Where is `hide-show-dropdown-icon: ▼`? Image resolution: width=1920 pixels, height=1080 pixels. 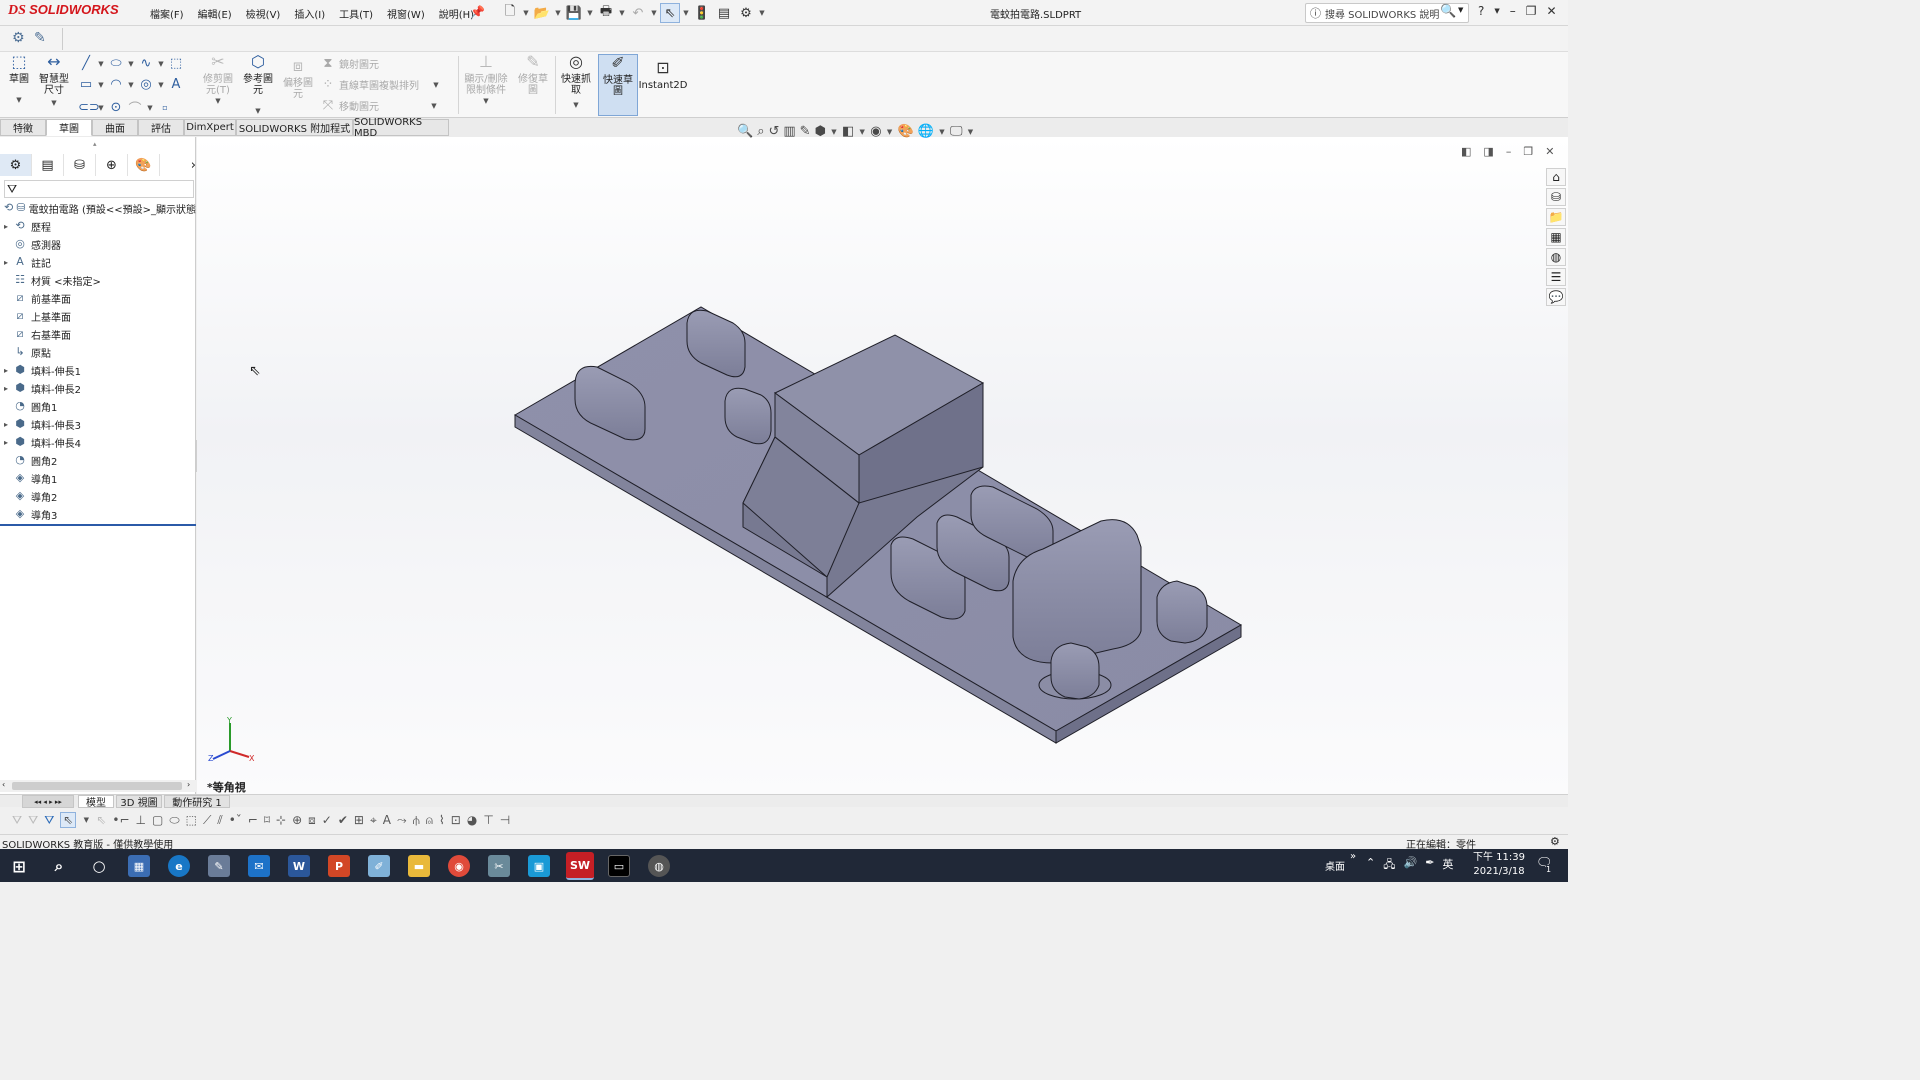 hide-show-dropdown-icon: ▼ is located at coordinates (890, 132).